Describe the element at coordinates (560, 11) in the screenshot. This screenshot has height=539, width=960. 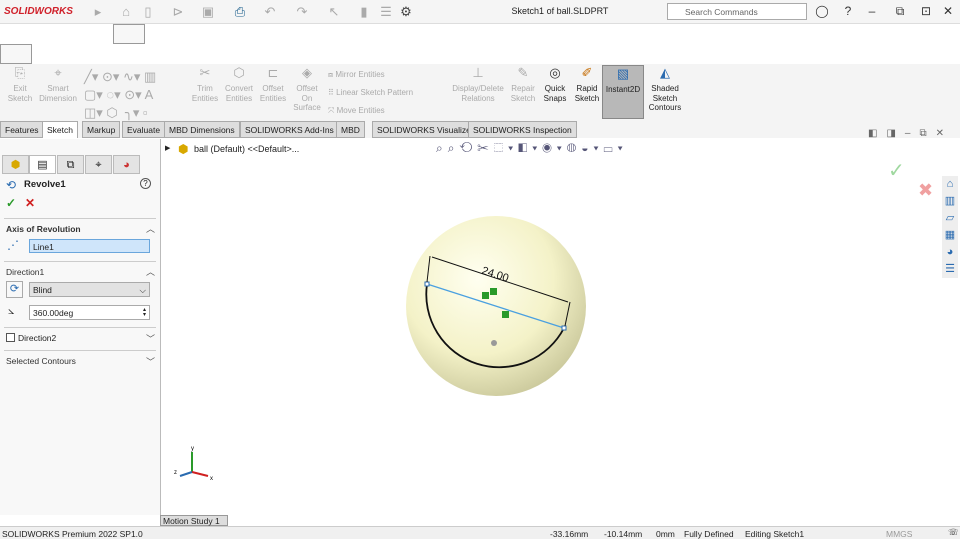
I see `document-title: Sketch1 of ball.SLDPRT` at that location.